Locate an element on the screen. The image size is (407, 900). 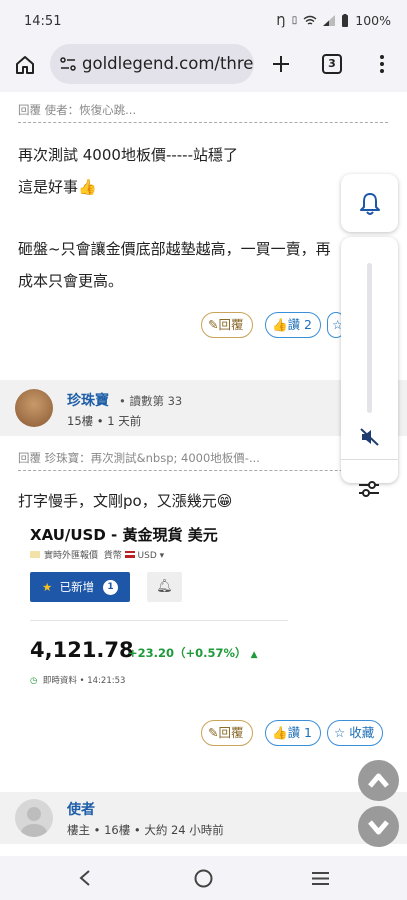
browser-toolbar: goldlegend.com/threa 3 is located at coordinates (203, 68).